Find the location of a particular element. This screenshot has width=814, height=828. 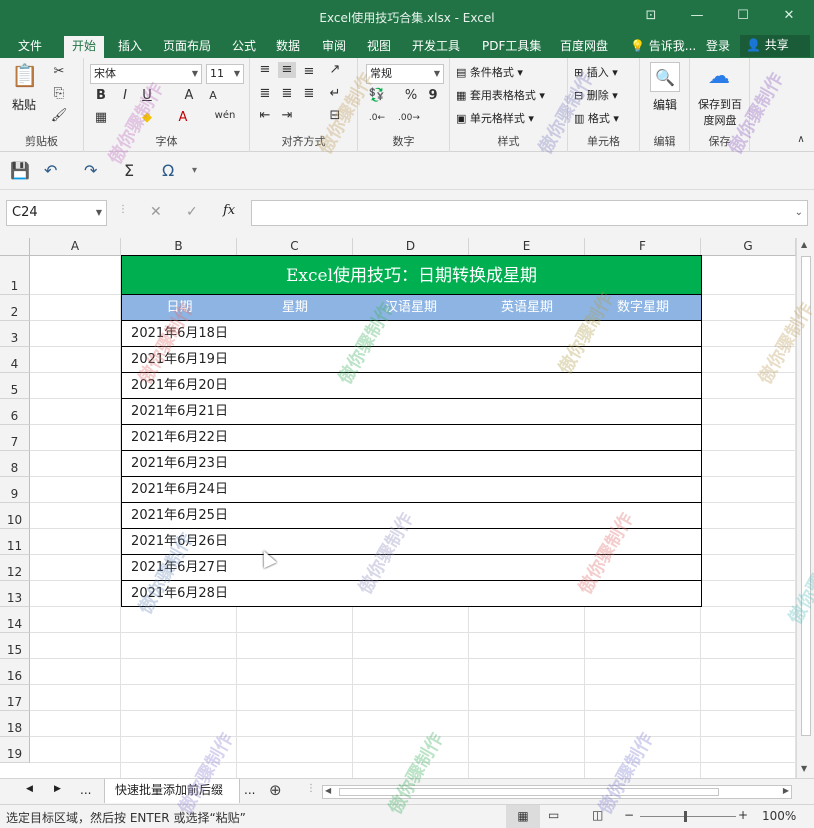

row-header: 13 is located at coordinates (15, 594).